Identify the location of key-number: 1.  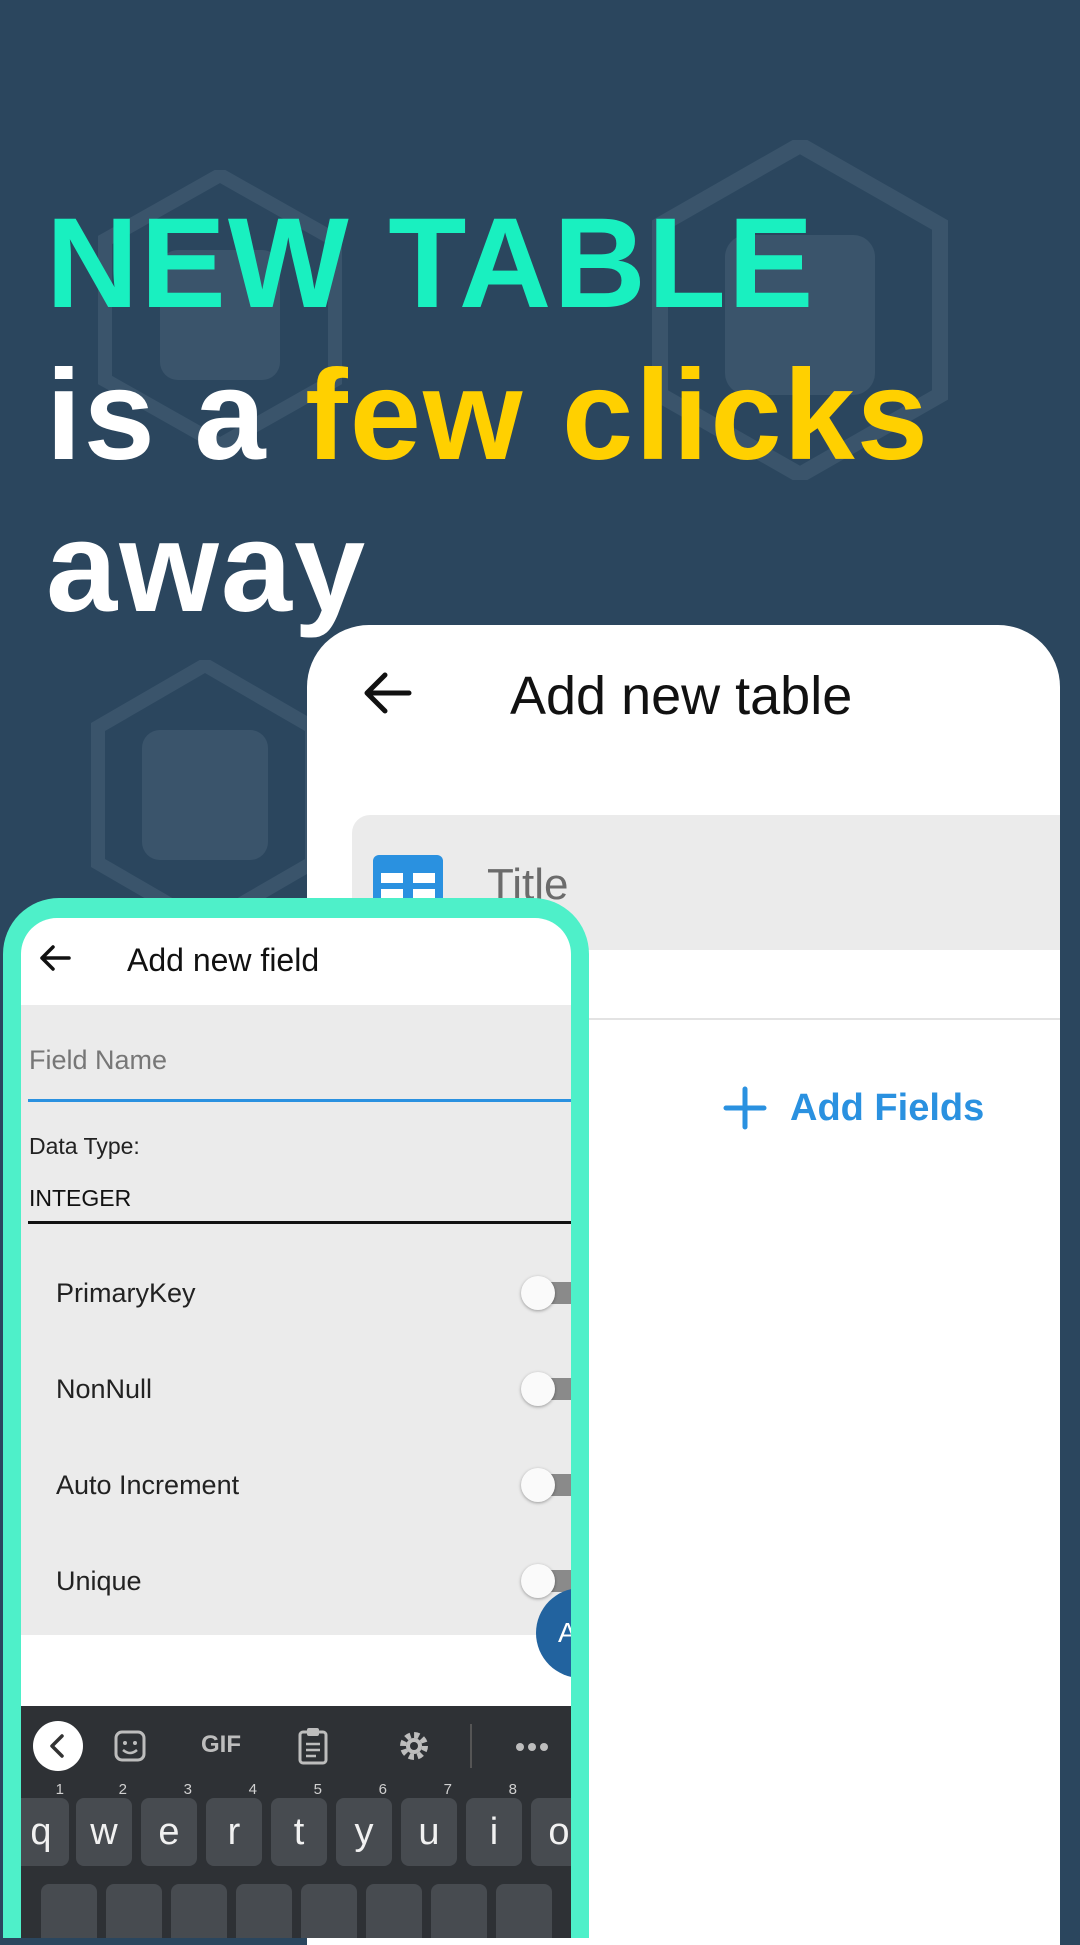
(59, 1789).